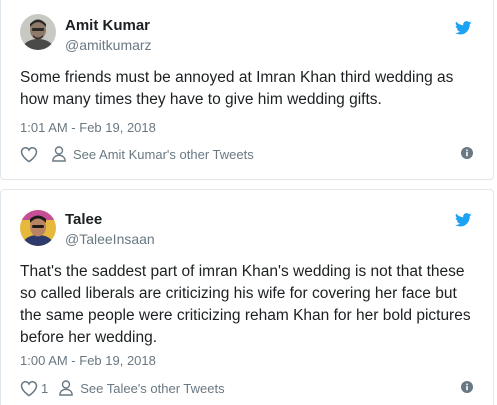  Describe the element at coordinates (152, 388) in the screenshot. I see `other-tweets-link: See Talee's other Tweets` at that location.